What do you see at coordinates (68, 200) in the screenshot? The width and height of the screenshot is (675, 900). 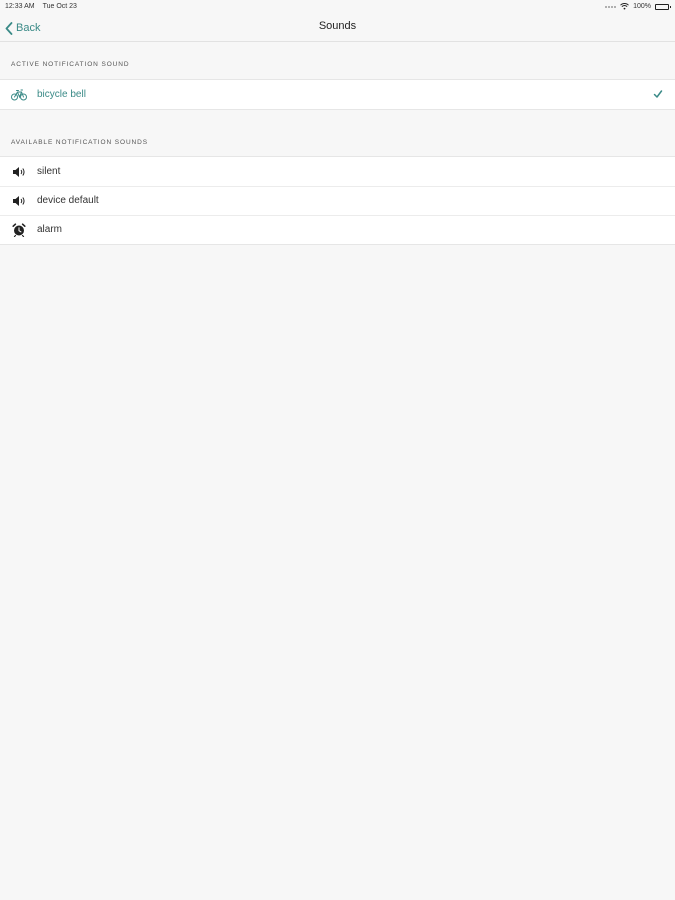 I see `sound-label: device default` at bounding box center [68, 200].